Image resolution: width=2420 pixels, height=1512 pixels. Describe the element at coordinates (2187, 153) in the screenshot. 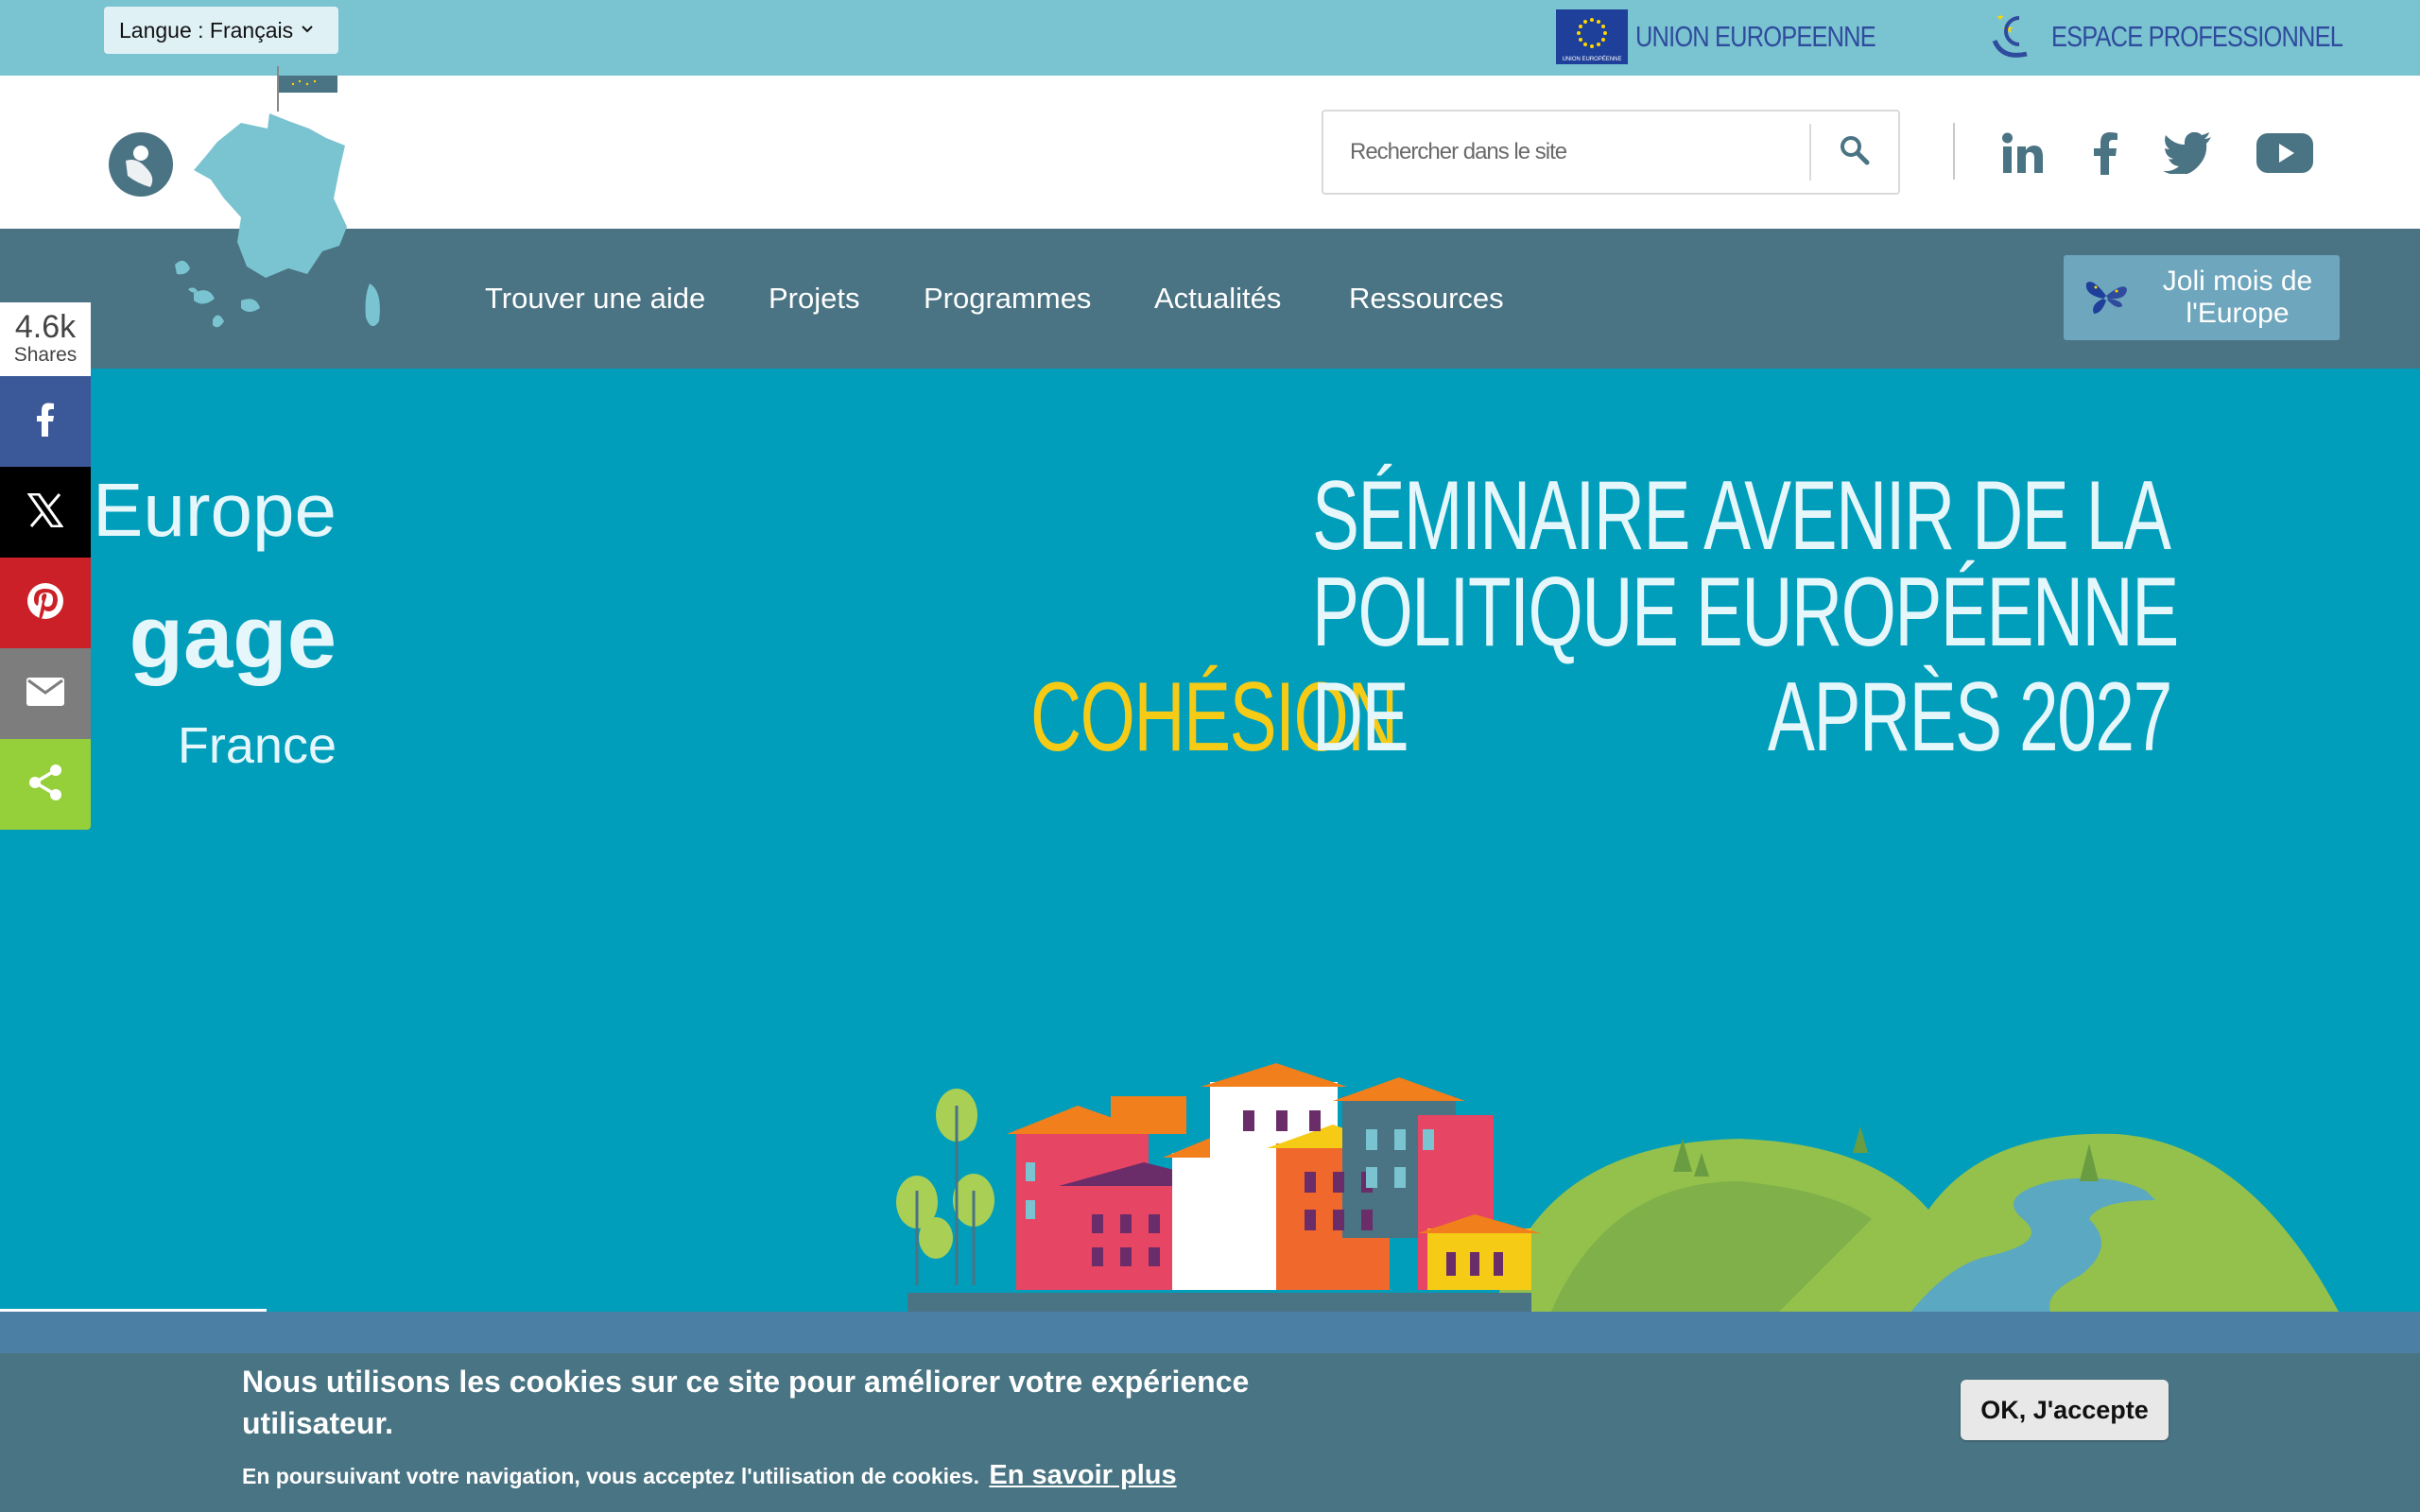

I see `twitter-icon` at that location.